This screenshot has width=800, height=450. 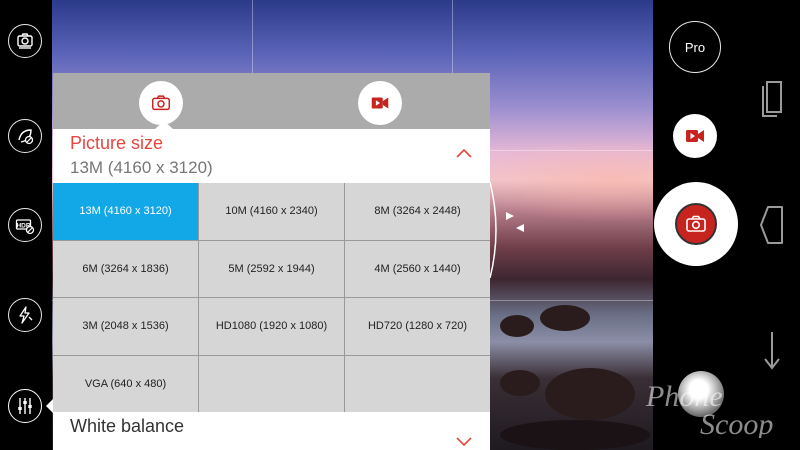 I want to click on size-option: 6M (3264 x 1836), so click(x=125, y=268).